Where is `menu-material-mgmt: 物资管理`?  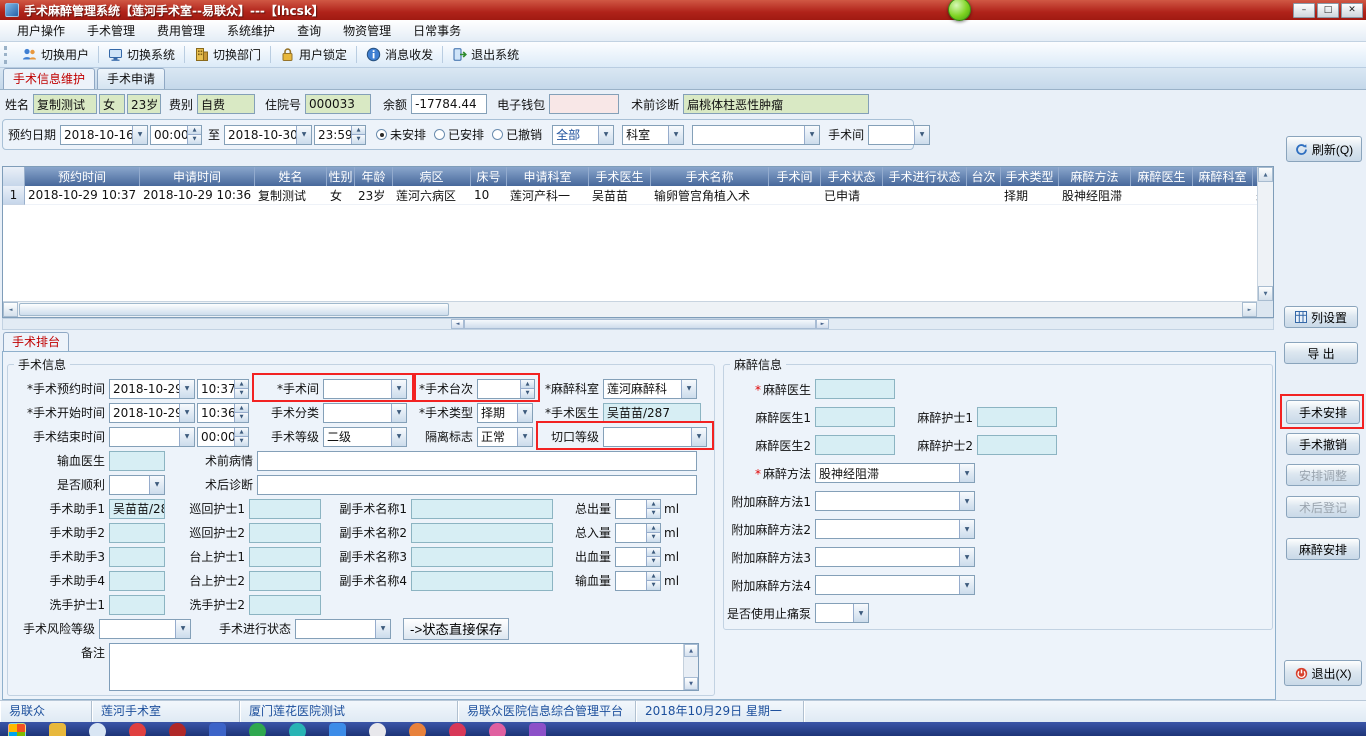
menu-material-mgmt: 物资管理 is located at coordinates (367, 31).